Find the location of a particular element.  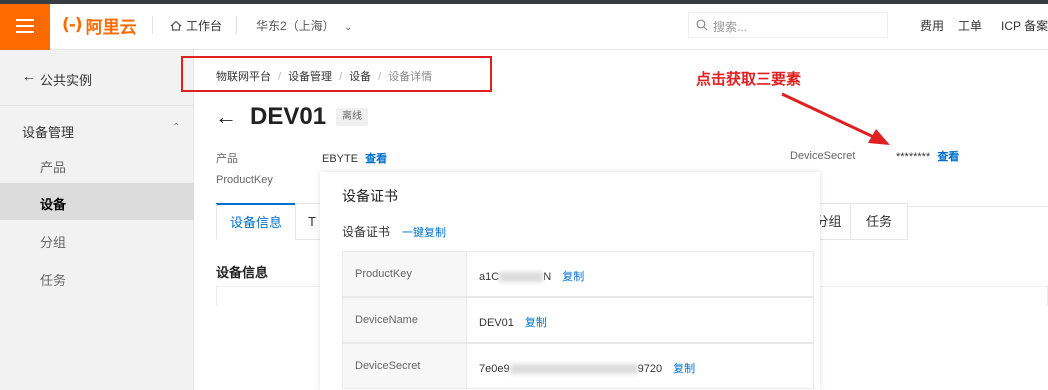

copy-all-button: 一键复制 is located at coordinates (424, 232).